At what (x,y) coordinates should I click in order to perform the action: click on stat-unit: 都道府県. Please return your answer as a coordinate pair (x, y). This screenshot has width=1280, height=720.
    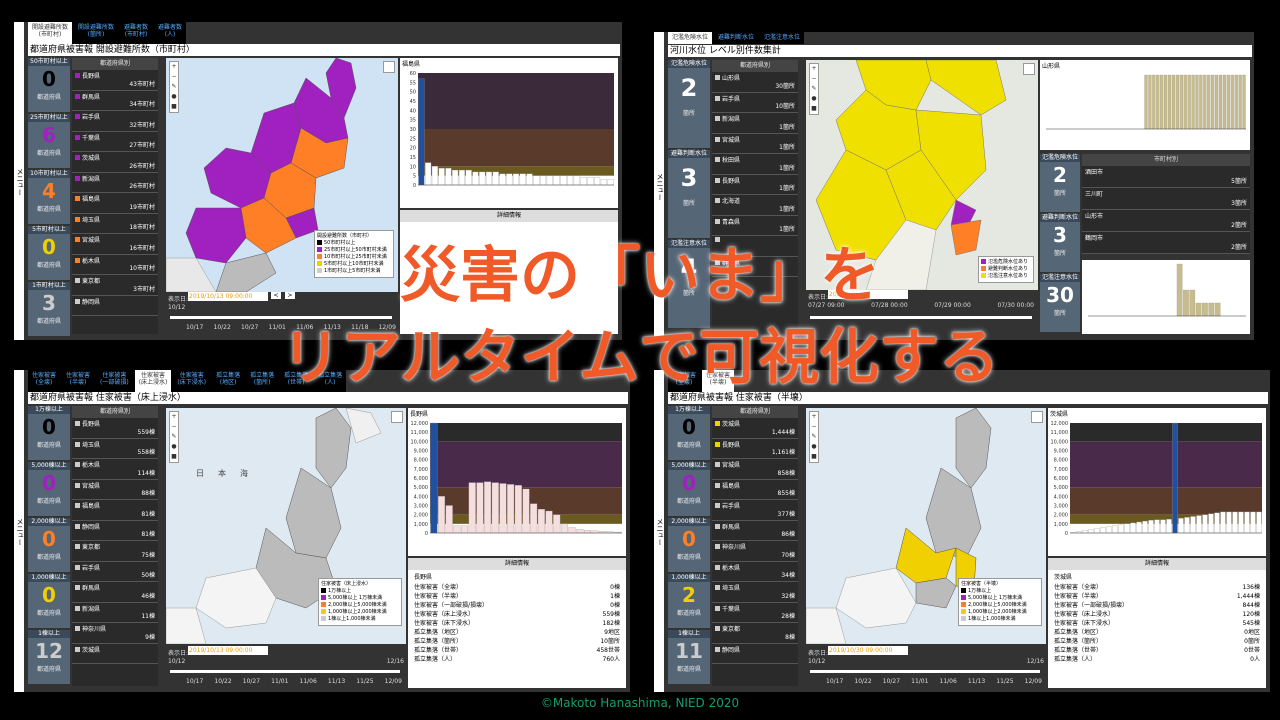
    Looking at the image, I should click on (48, 501).